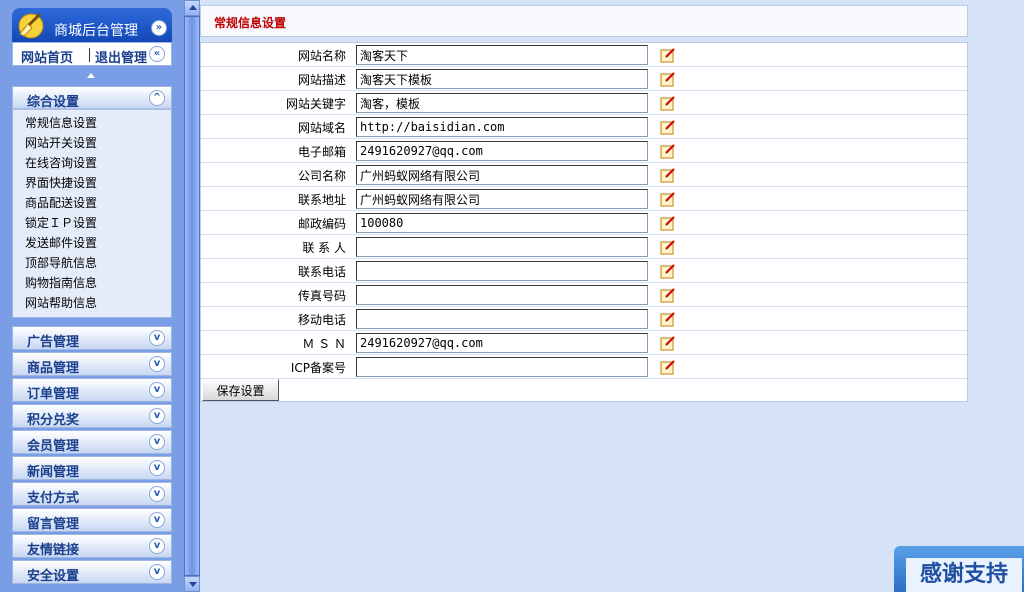  I want to click on menu-group-ads: 广告管理 v, so click(92, 338).